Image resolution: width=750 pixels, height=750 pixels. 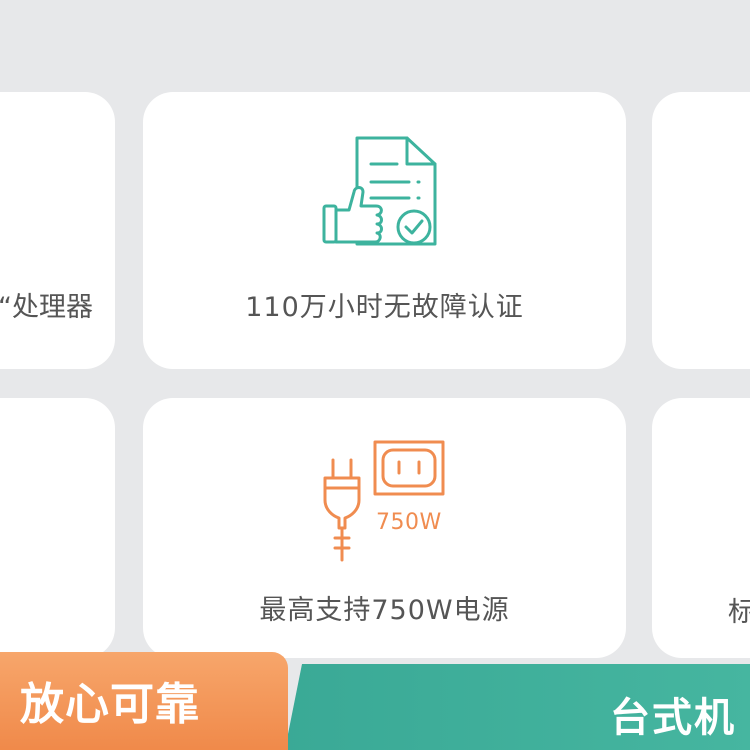 What do you see at coordinates (57, 230) in the screenshot?
I see `feature-card-processor` at bounding box center [57, 230].